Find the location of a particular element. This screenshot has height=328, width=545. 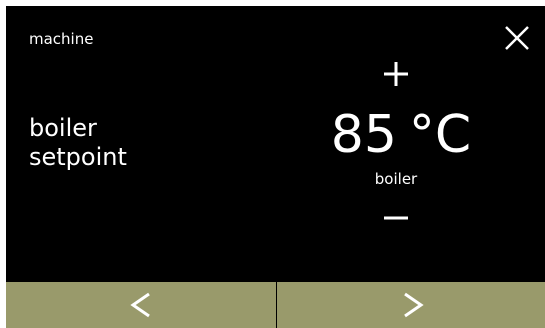

next-button is located at coordinates (411, 305).